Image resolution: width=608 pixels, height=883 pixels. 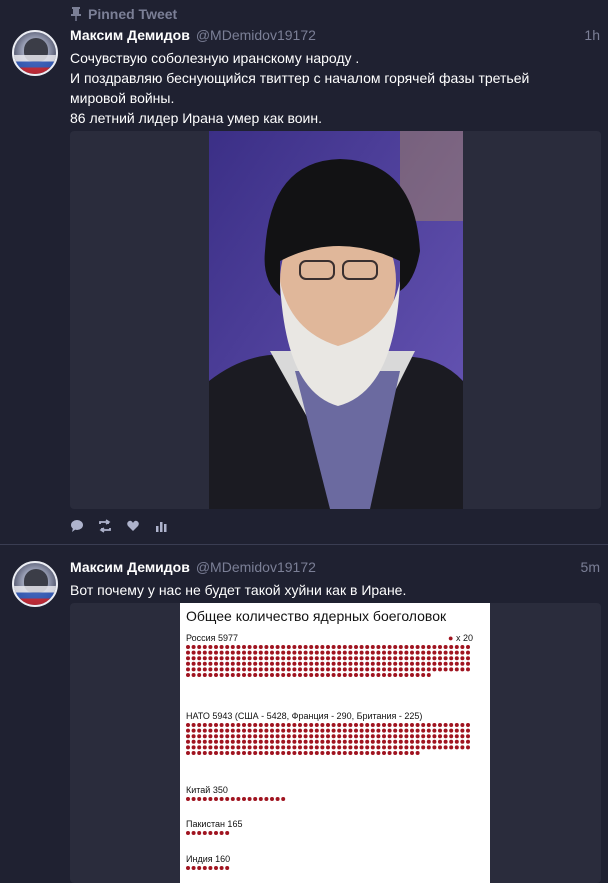 I want to click on retweet-button, so click(x=112, y=526).